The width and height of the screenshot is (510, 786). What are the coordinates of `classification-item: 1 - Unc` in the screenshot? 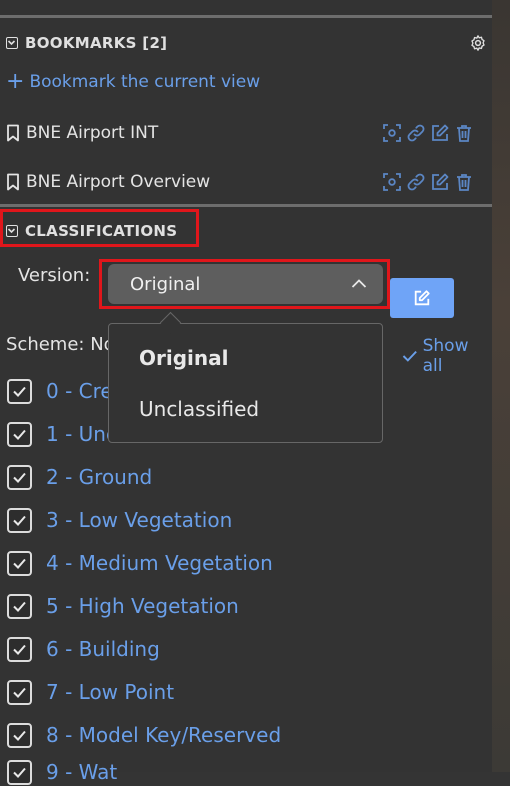 It's located at (62, 434).